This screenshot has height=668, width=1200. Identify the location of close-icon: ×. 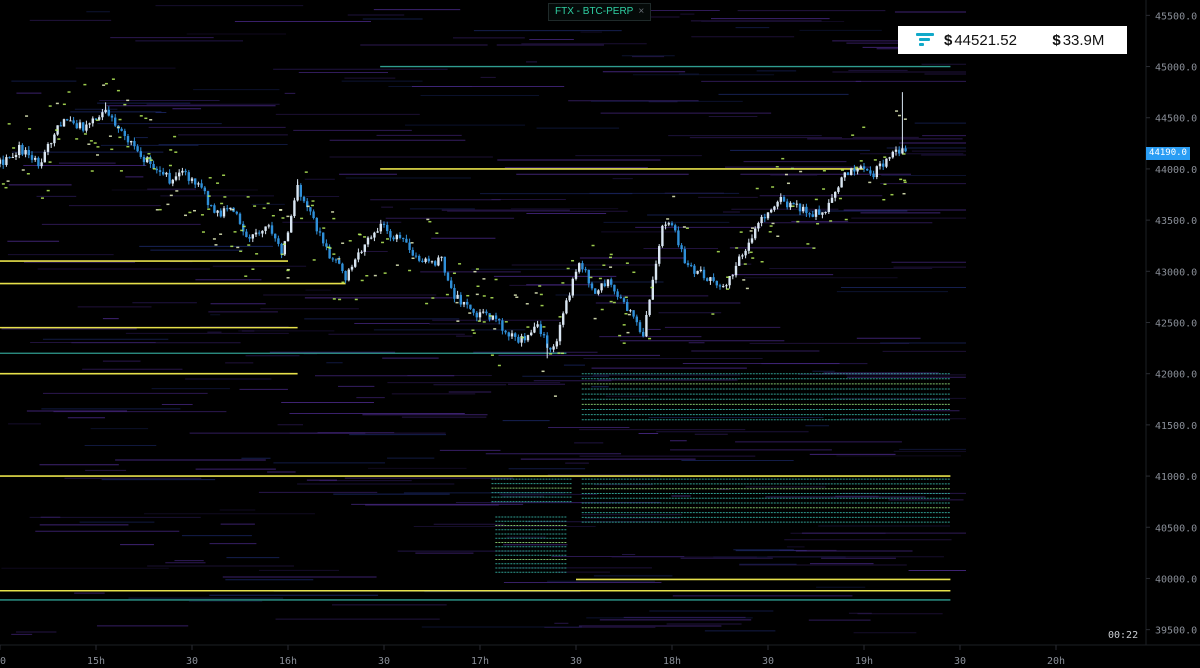
(641, 11).